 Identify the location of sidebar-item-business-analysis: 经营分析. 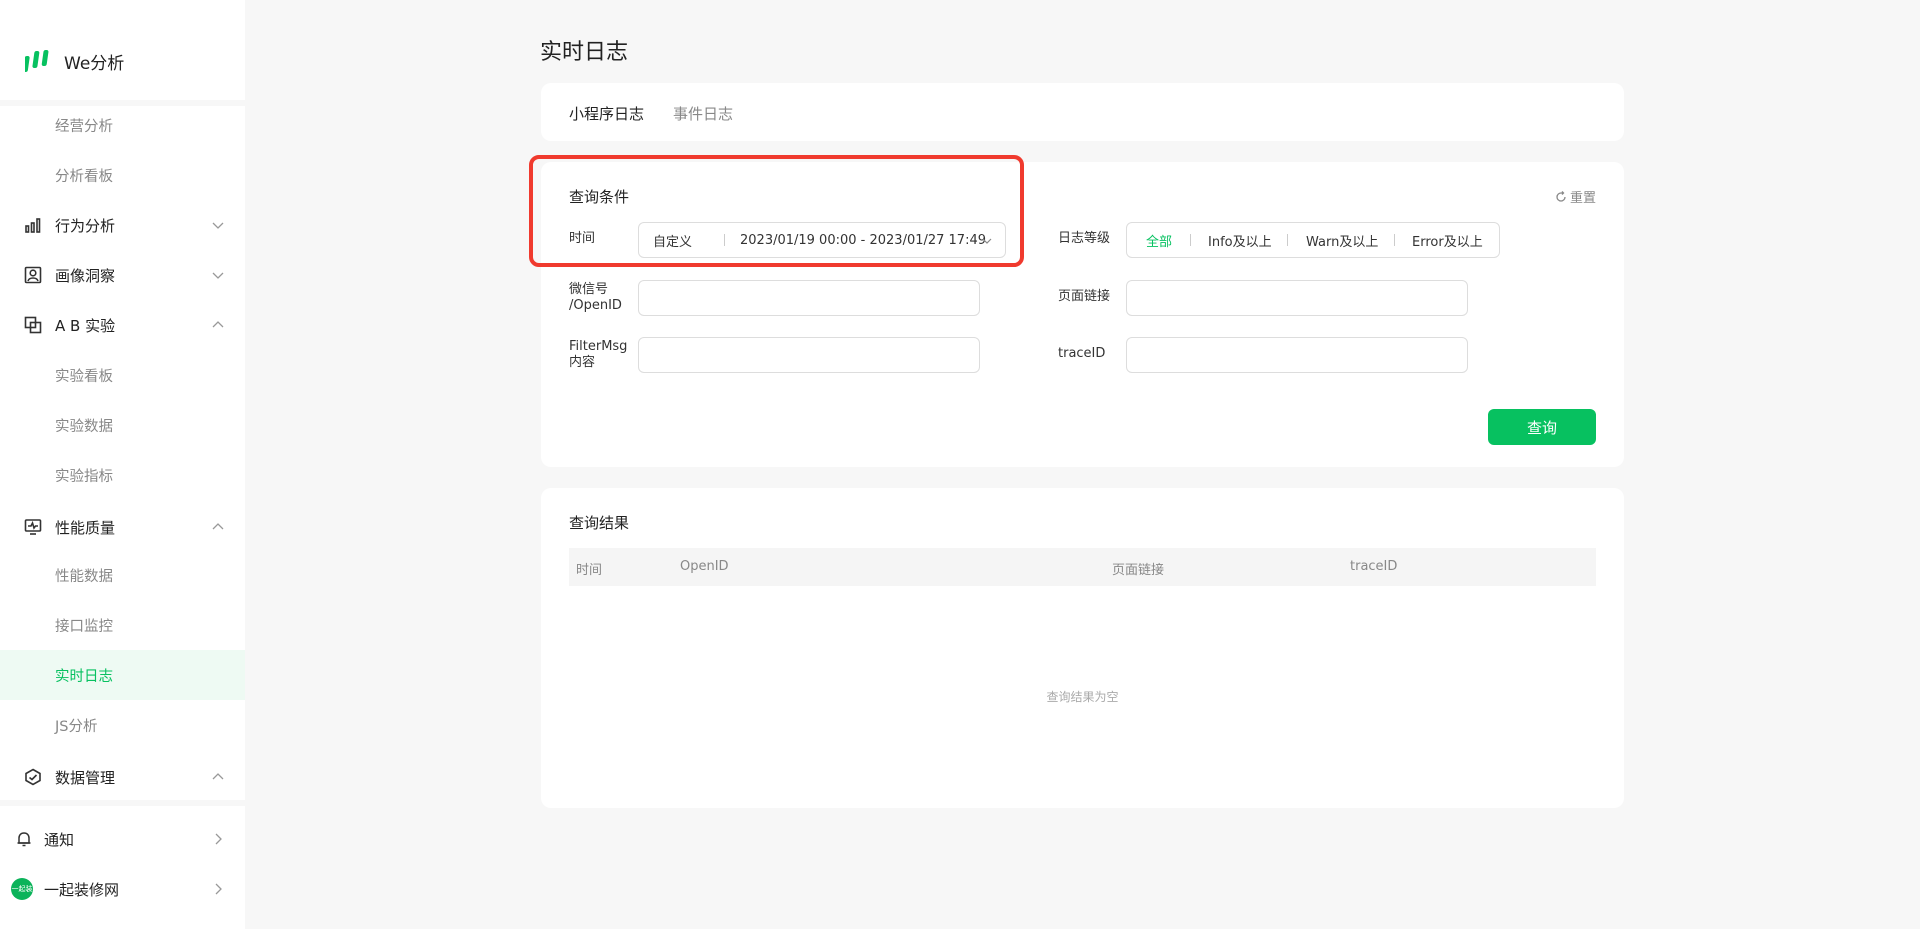
(122, 128).